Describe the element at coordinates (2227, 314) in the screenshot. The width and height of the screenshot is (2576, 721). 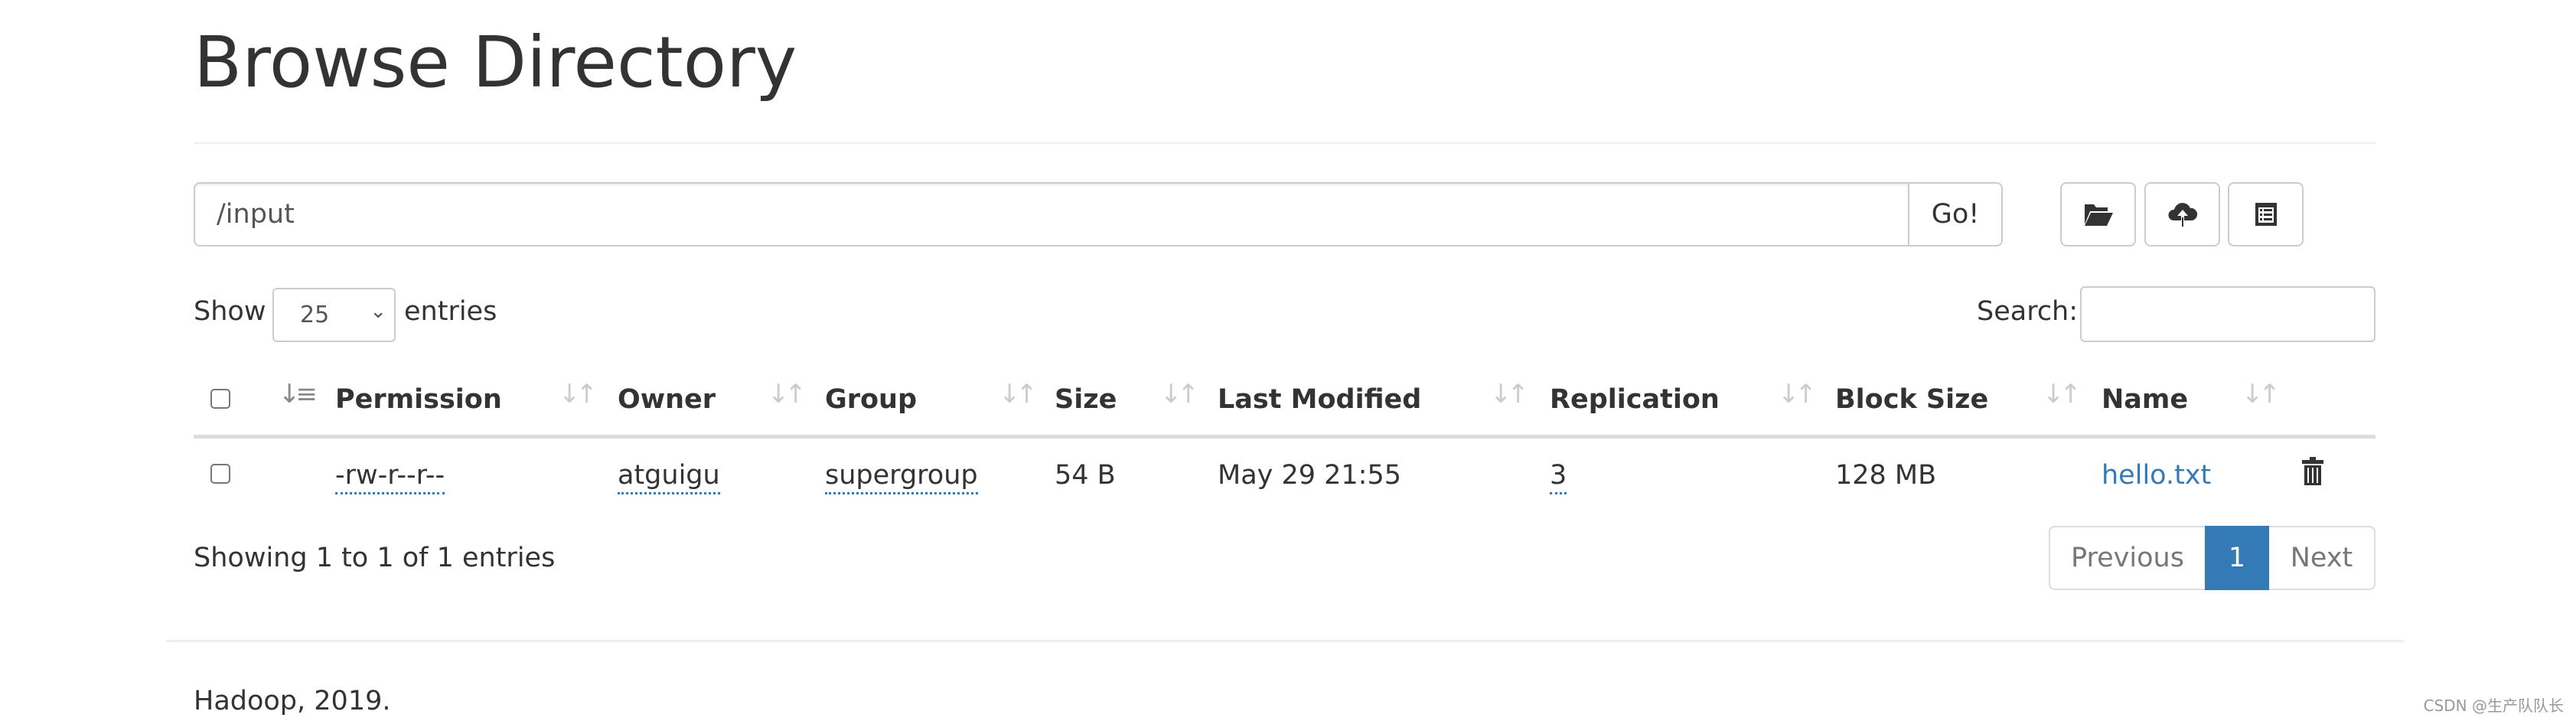
I see `search-input` at that location.